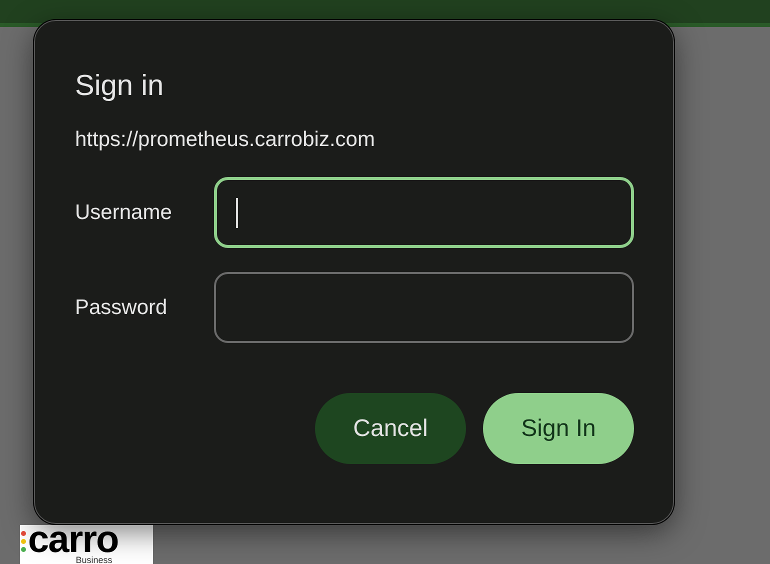  What do you see at coordinates (120, 86) in the screenshot?
I see `dialog-title: Sign in` at bounding box center [120, 86].